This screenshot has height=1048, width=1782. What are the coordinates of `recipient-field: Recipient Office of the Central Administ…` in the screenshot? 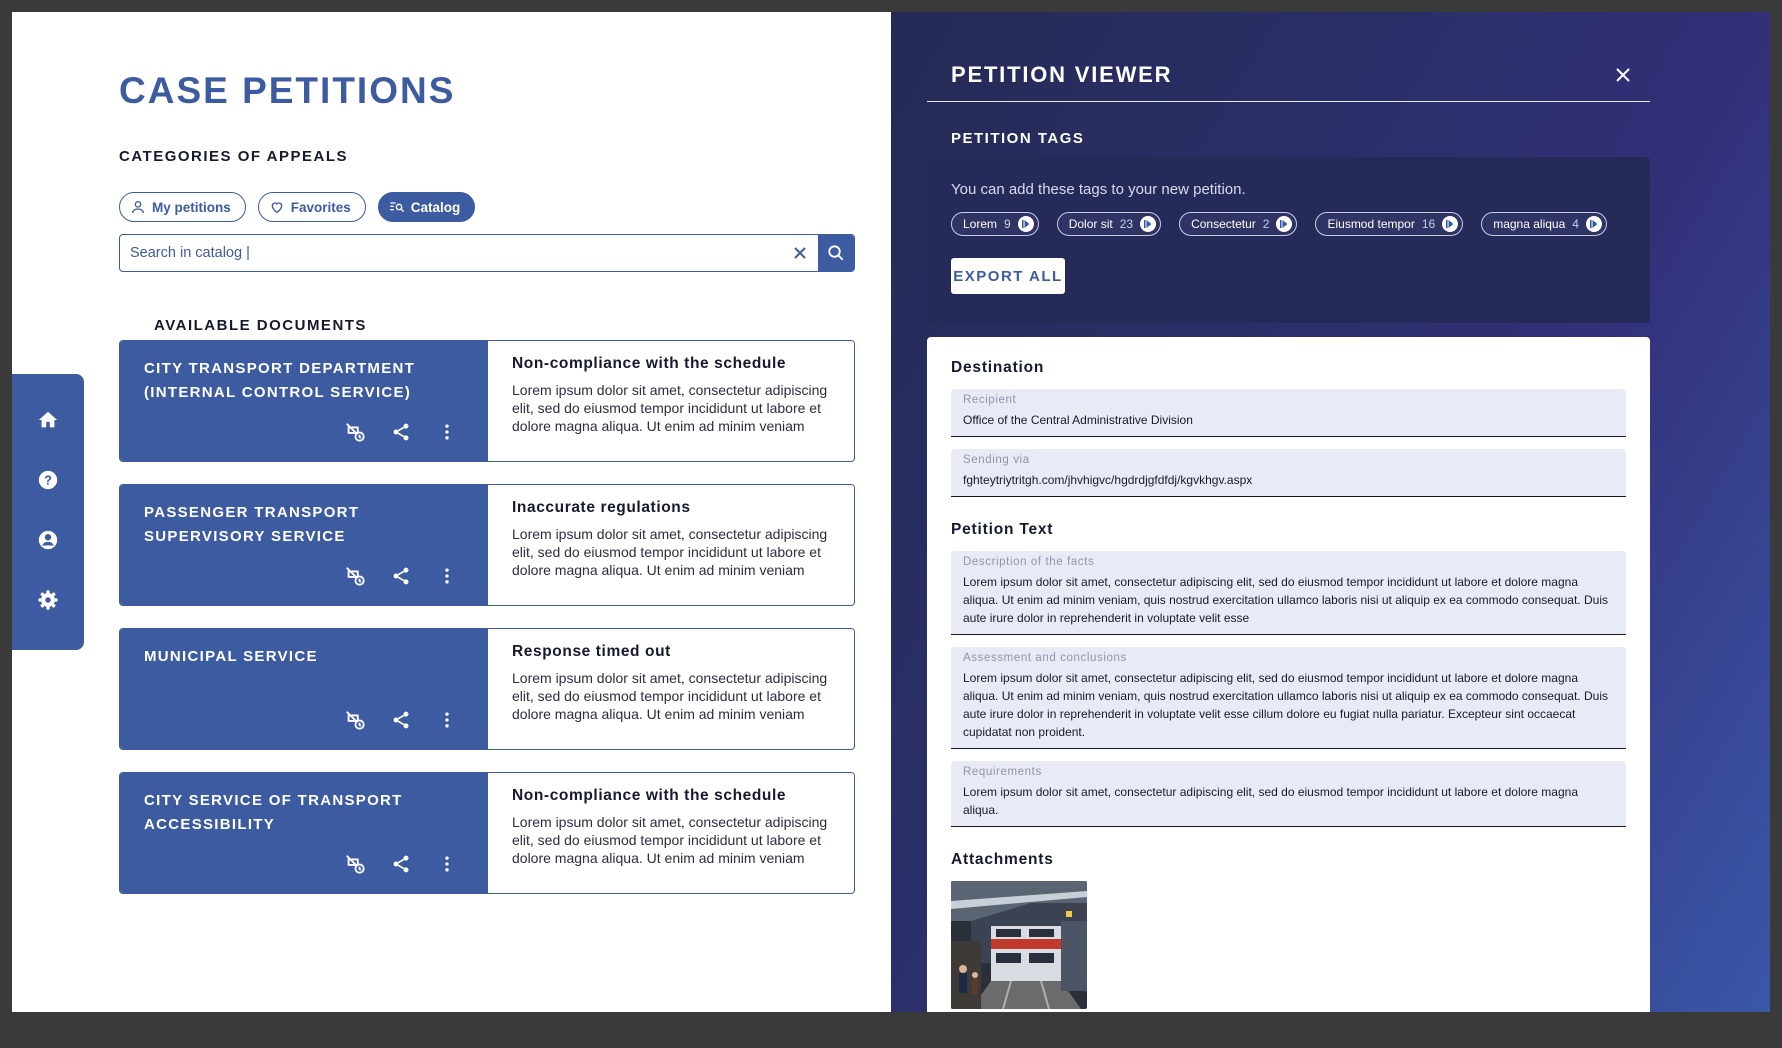 It's located at (1288, 413).